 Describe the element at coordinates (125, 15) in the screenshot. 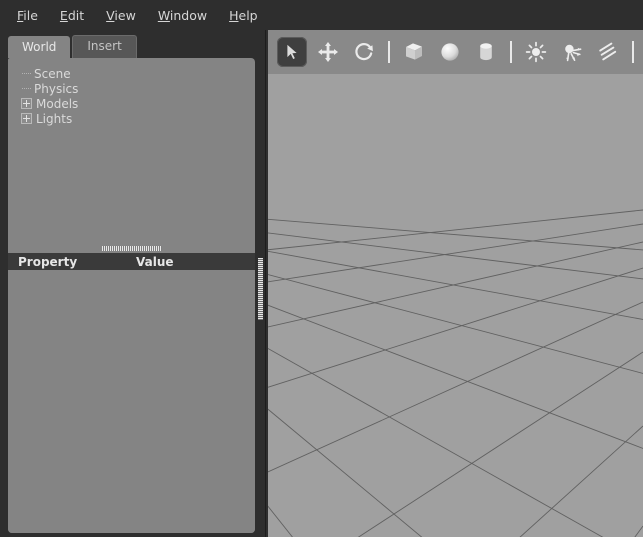

I see `menu-view-label: iew` at that location.